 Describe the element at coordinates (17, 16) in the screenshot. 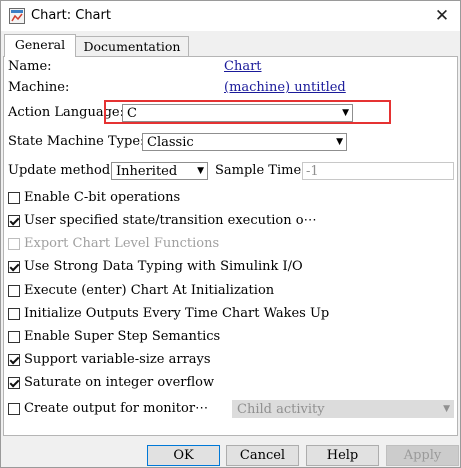

I see `chart-app-icon` at that location.